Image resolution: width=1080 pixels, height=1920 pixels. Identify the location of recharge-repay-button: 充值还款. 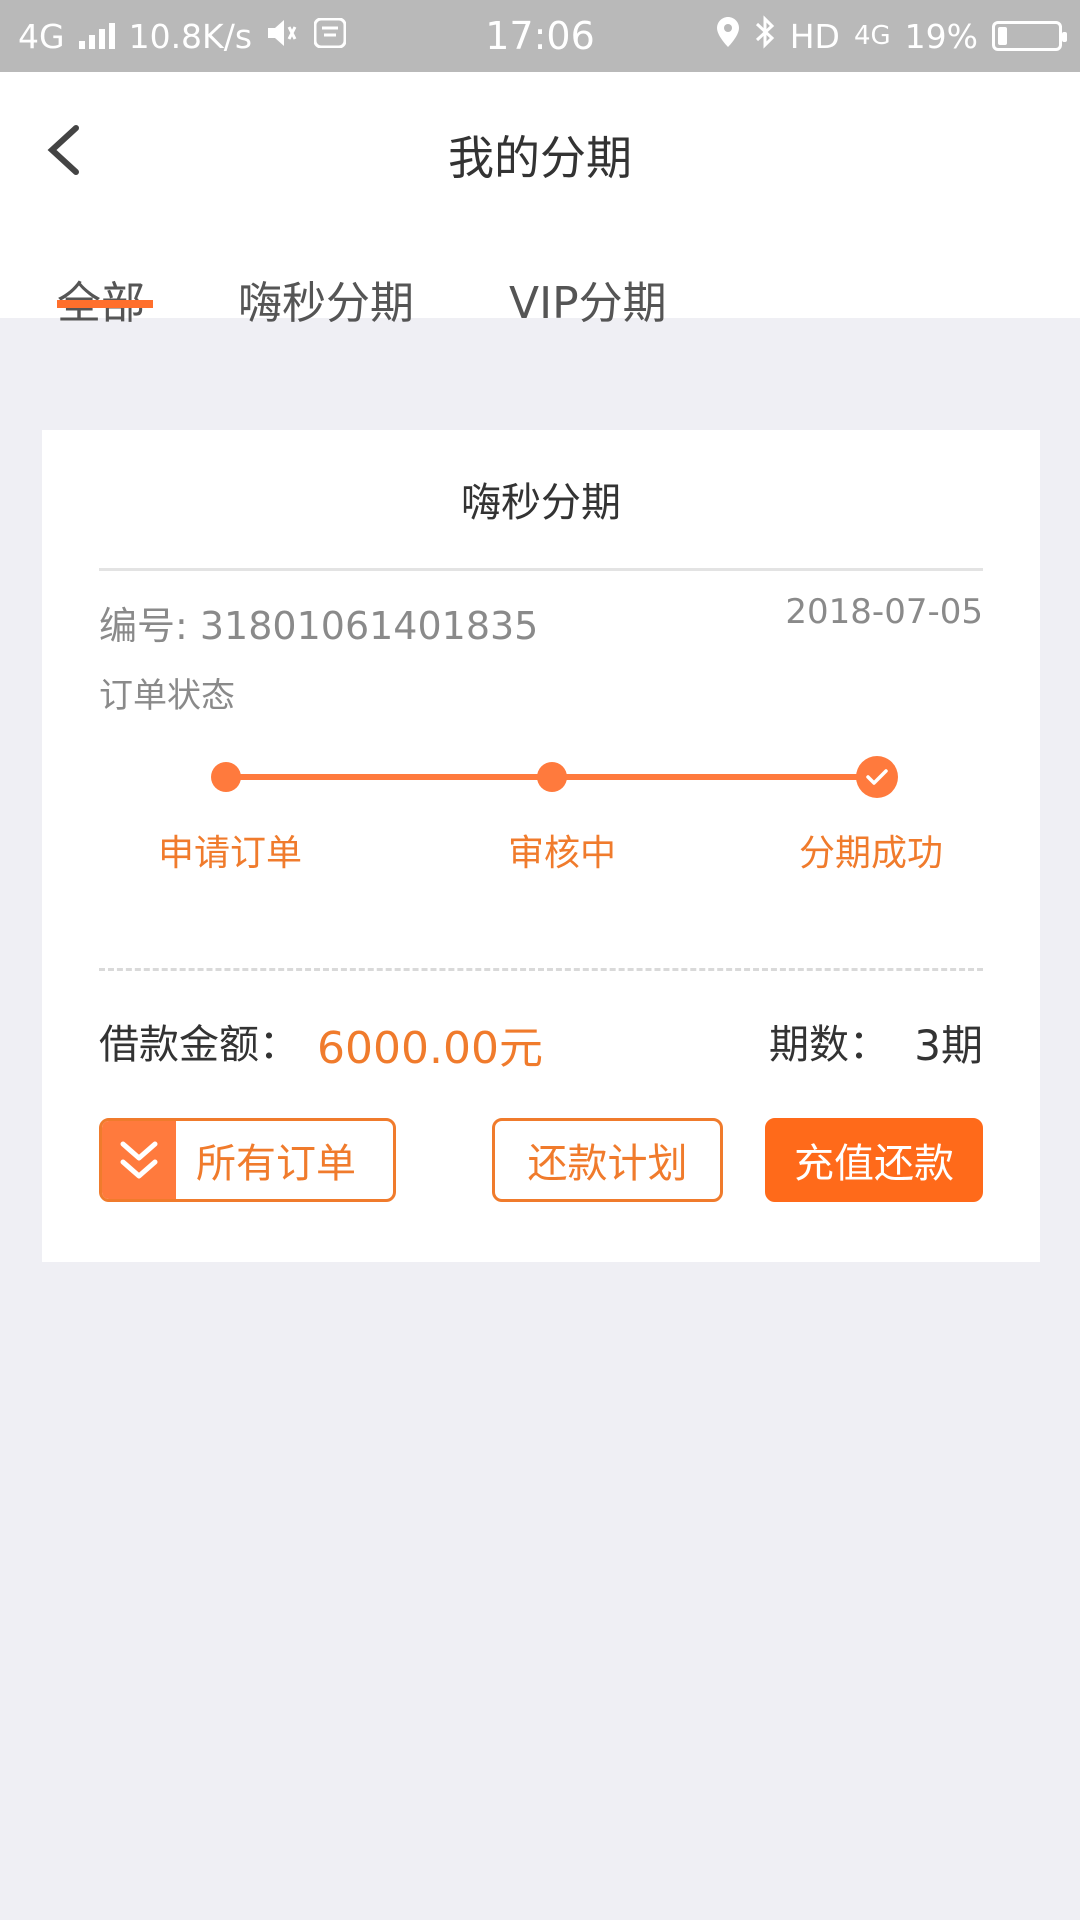
(874, 1160).